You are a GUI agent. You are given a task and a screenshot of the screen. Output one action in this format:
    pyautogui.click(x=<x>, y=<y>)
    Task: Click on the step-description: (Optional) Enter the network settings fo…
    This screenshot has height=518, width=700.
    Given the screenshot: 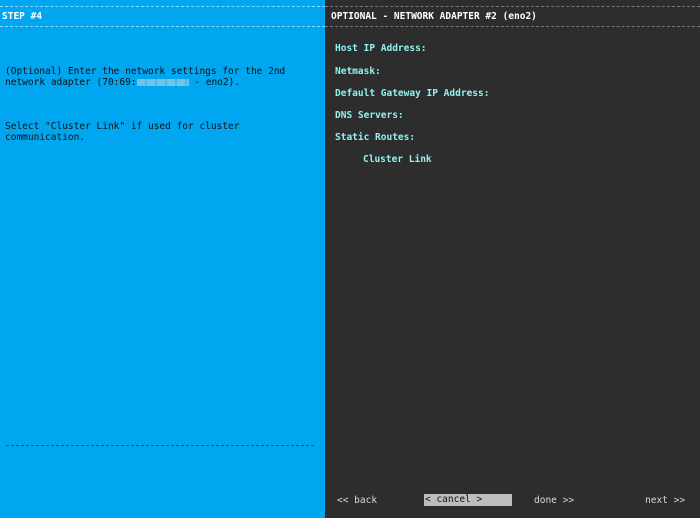 What is the action you would take?
    pyautogui.click(x=160, y=110)
    